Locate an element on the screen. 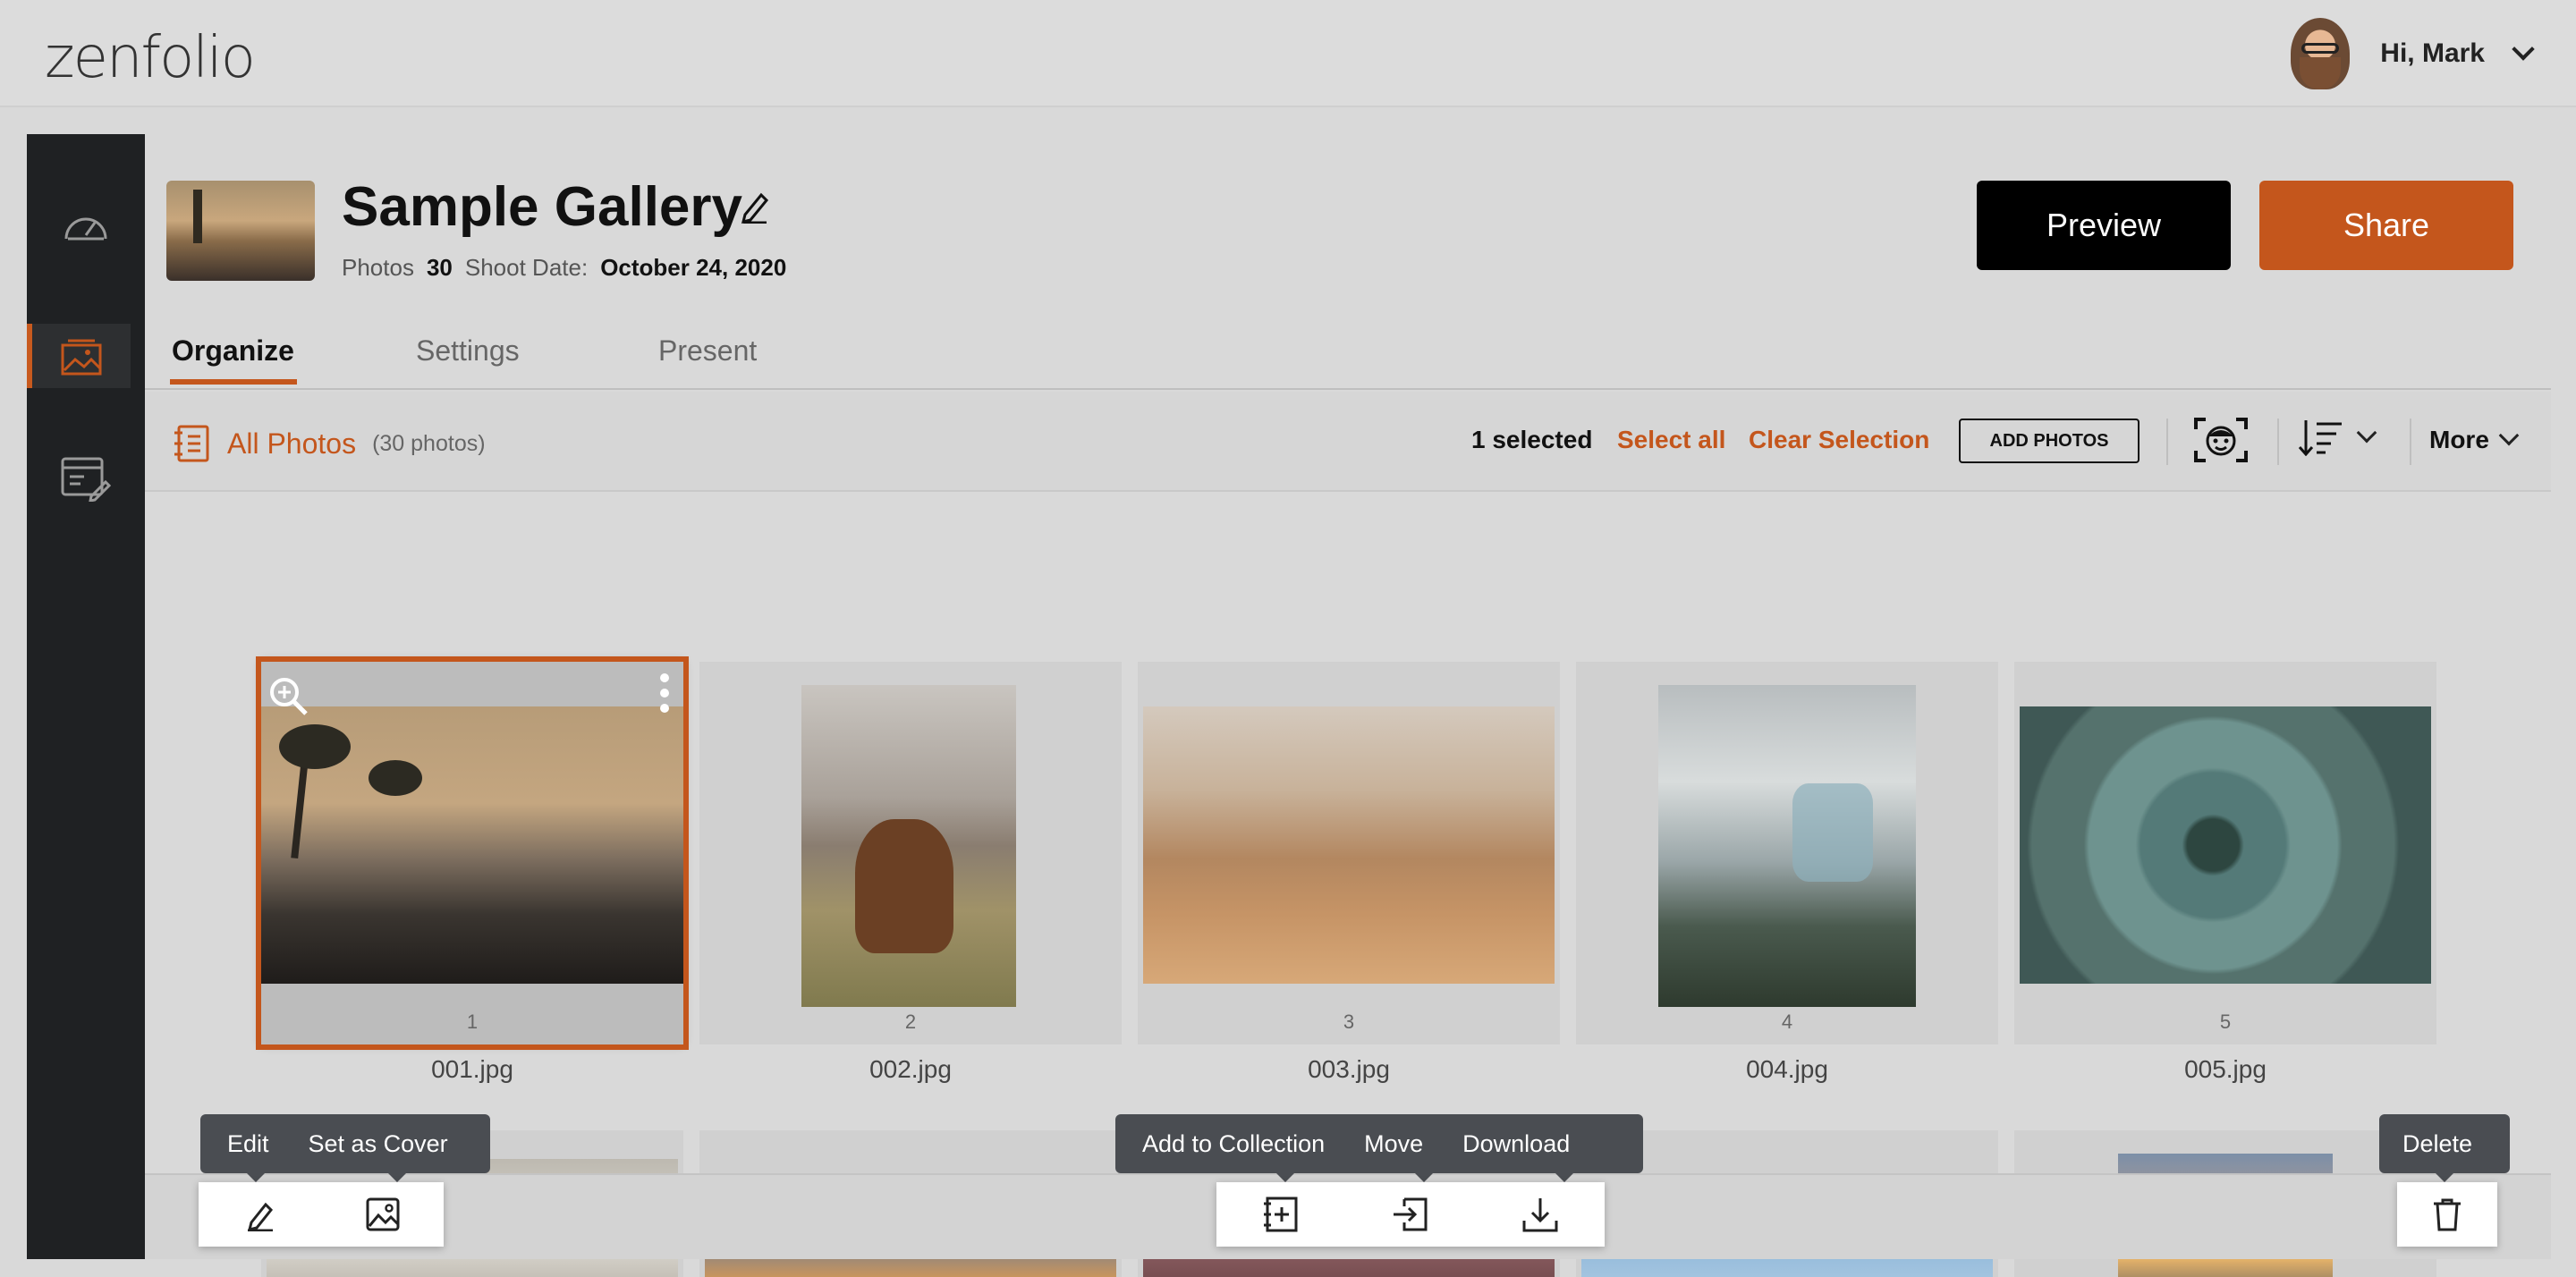  avatar is located at coordinates (2321, 53).